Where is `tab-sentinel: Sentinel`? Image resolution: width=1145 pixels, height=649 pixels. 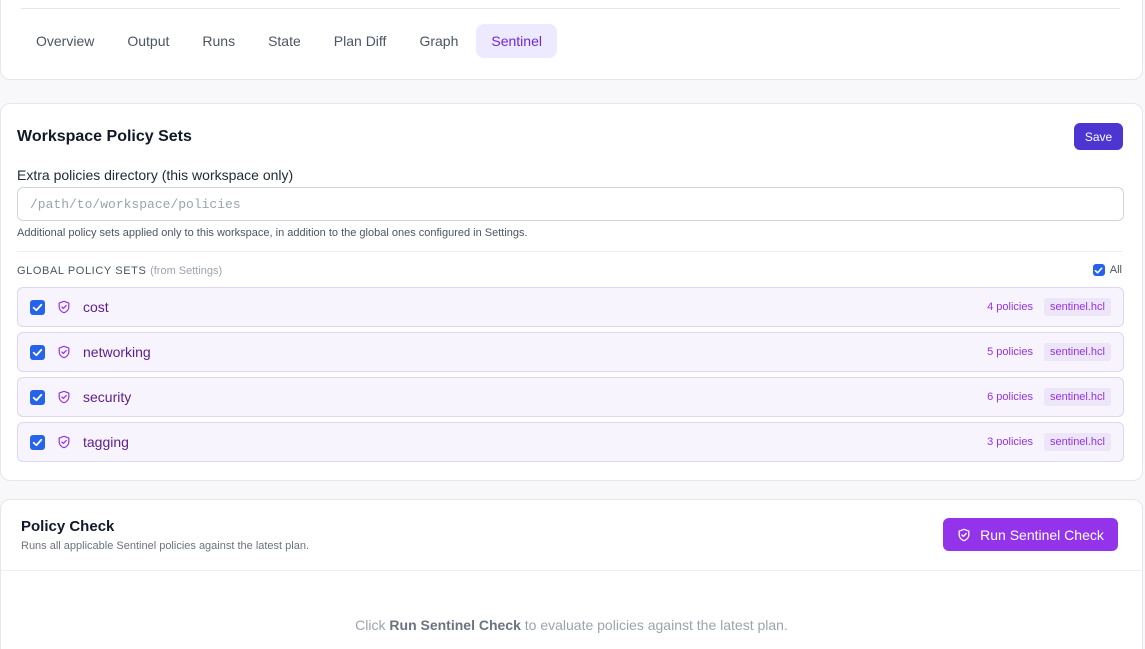
tab-sentinel: Sentinel is located at coordinates (516, 41).